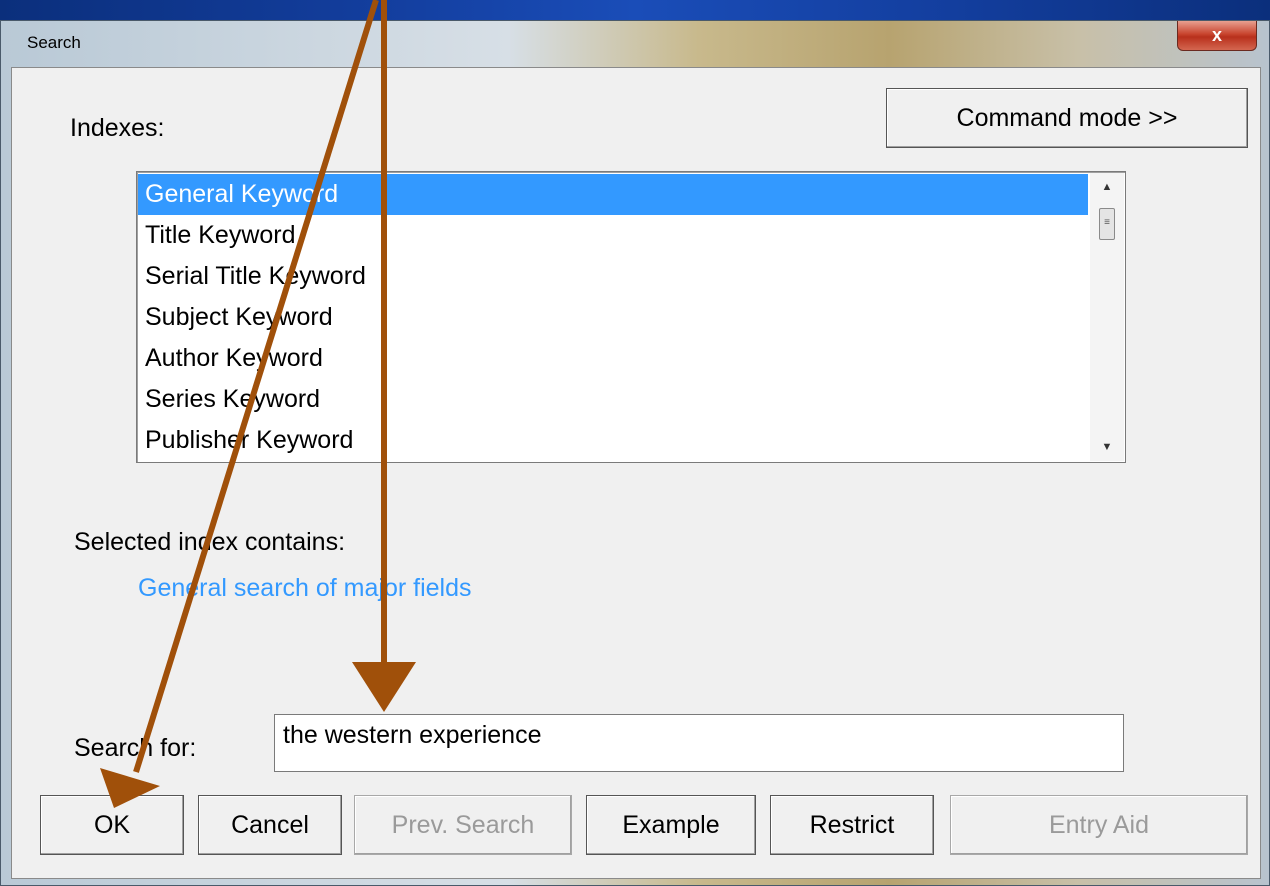  I want to click on list-item-subject-keyword: Subject Keyword, so click(613, 317).